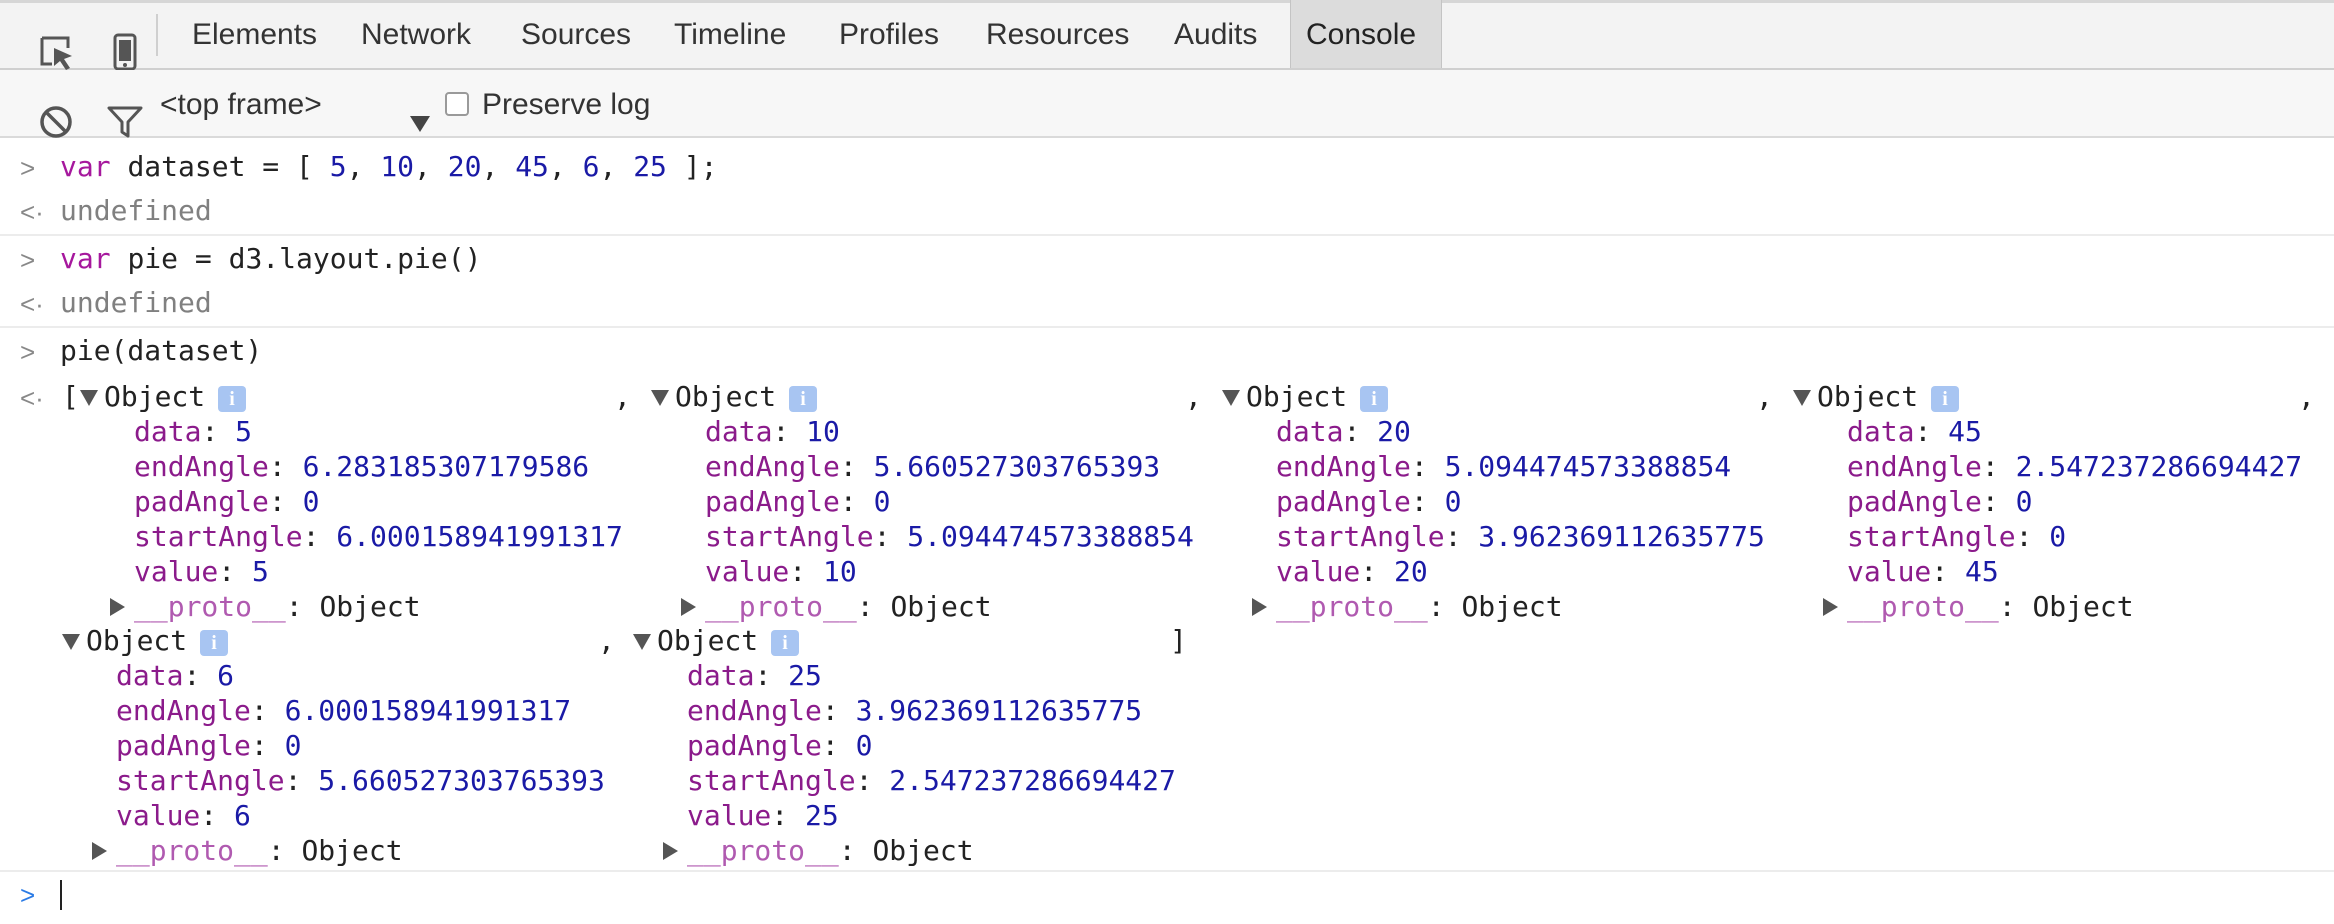 The width and height of the screenshot is (2334, 924). Describe the element at coordinates (411, 115) in the screenshot. I see `dropdown-arrow-icon` at that location.